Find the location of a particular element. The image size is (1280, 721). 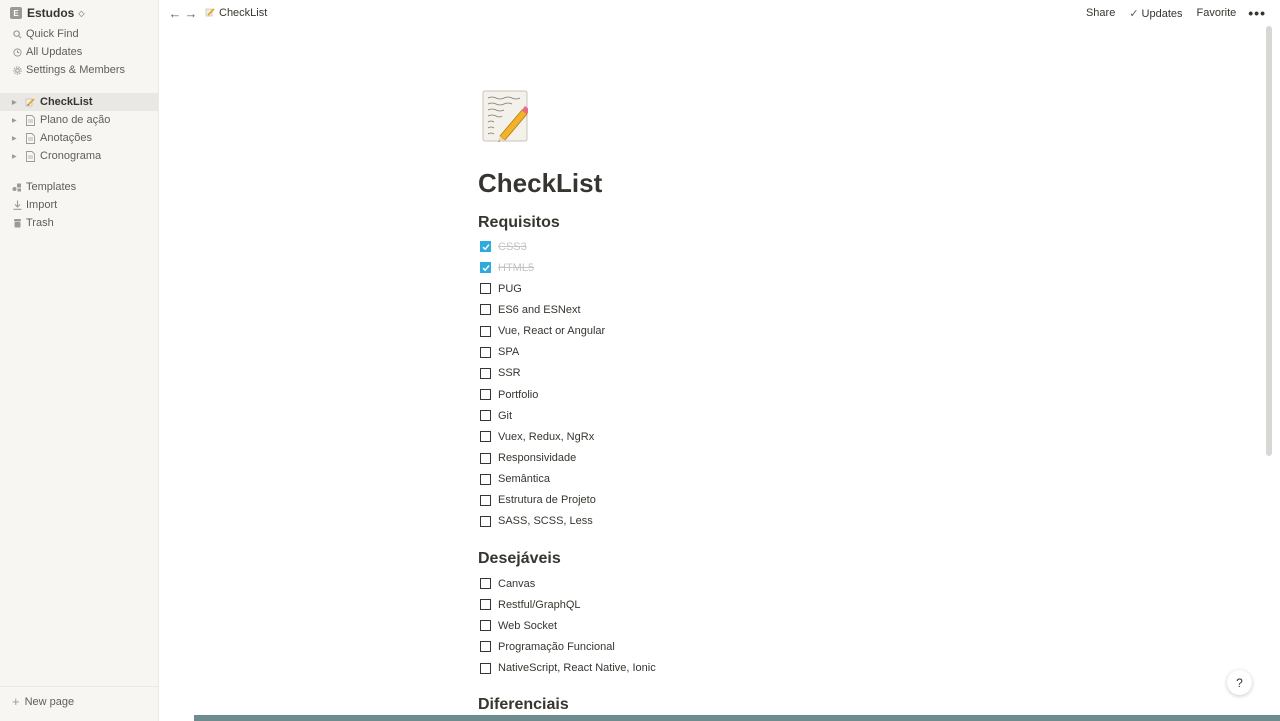

sidebar-item-anotacoes: ▶ Anotações is located at coordinates (79, 138).